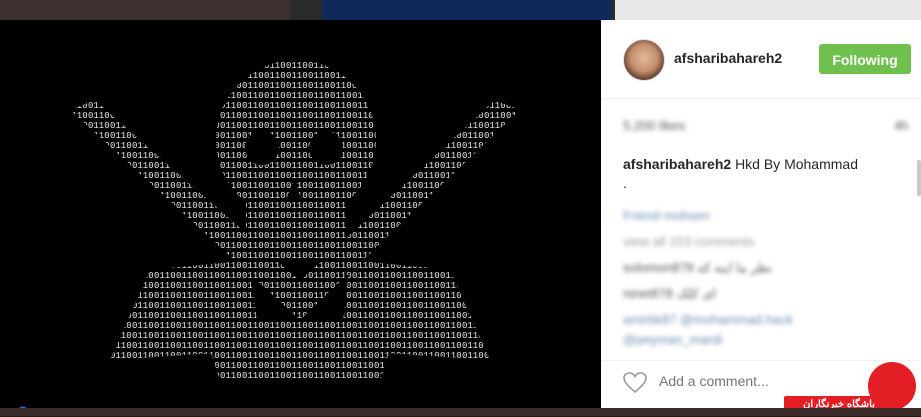 The width and height of the screenshot is (921, 417). Describe the element at coordinates (796, 164) in the screenshot. I see `caption-text: Hkd By Mohammad` at that location.